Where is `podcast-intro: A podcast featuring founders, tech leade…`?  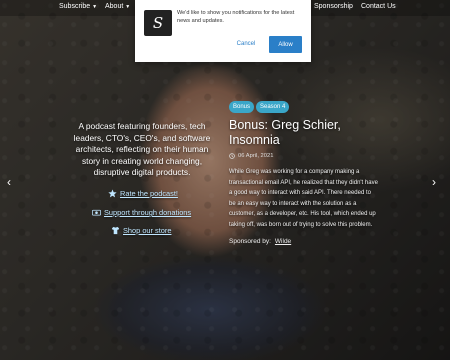
podcast-intro: A podcast featuring founders, tech leade… is located at coordinates (142, 149).